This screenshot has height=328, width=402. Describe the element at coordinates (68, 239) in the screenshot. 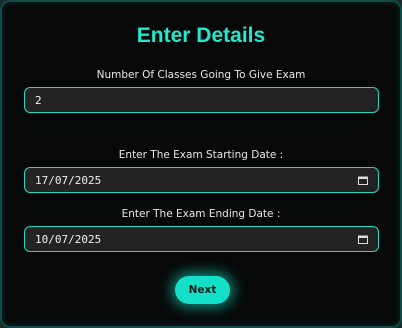

I see `end-date-value: 10/07/2025` at that location.